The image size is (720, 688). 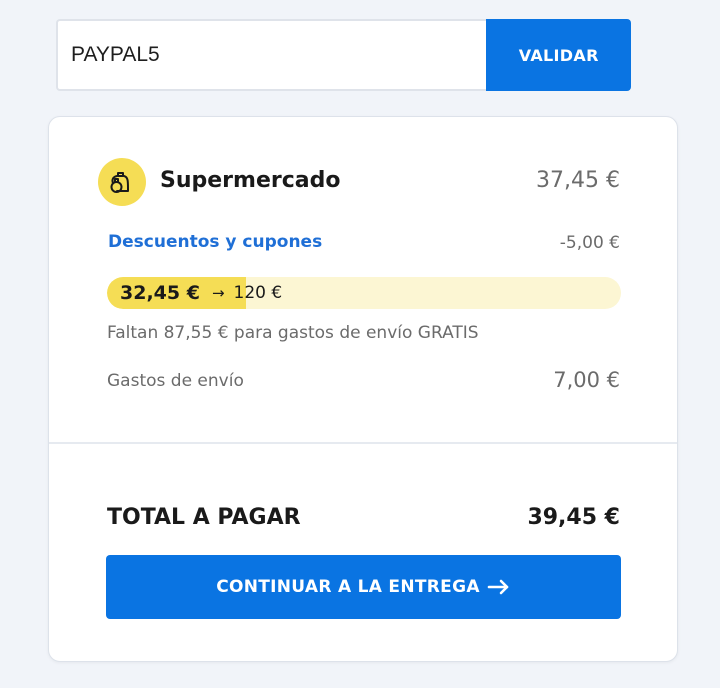 What do you see at coordinates (250, 180) in the screenshot?
I see `store-name: Supermercado` at bounding box center [250, 180].